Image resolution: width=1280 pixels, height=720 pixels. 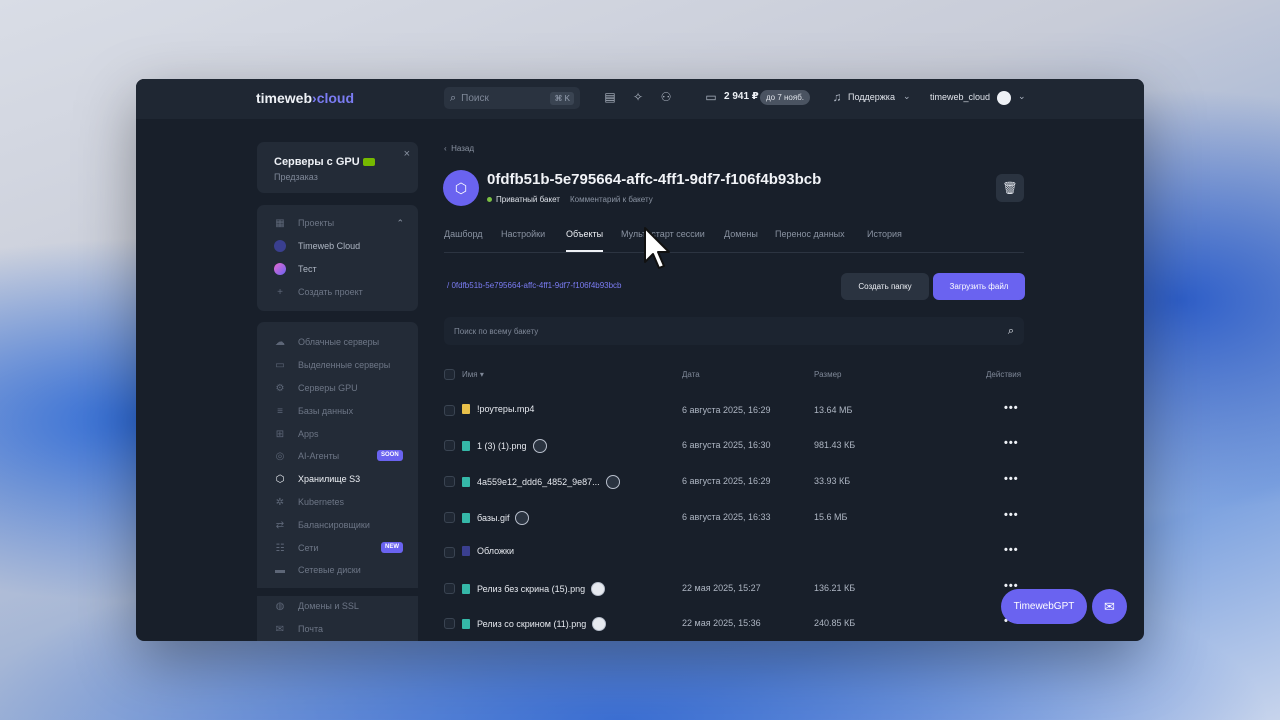 What do you see at coordinates (339, 223) in the screenshot?
I see `projects-header: ▦ Проекты ⌃` at bounding box center [339, 223].